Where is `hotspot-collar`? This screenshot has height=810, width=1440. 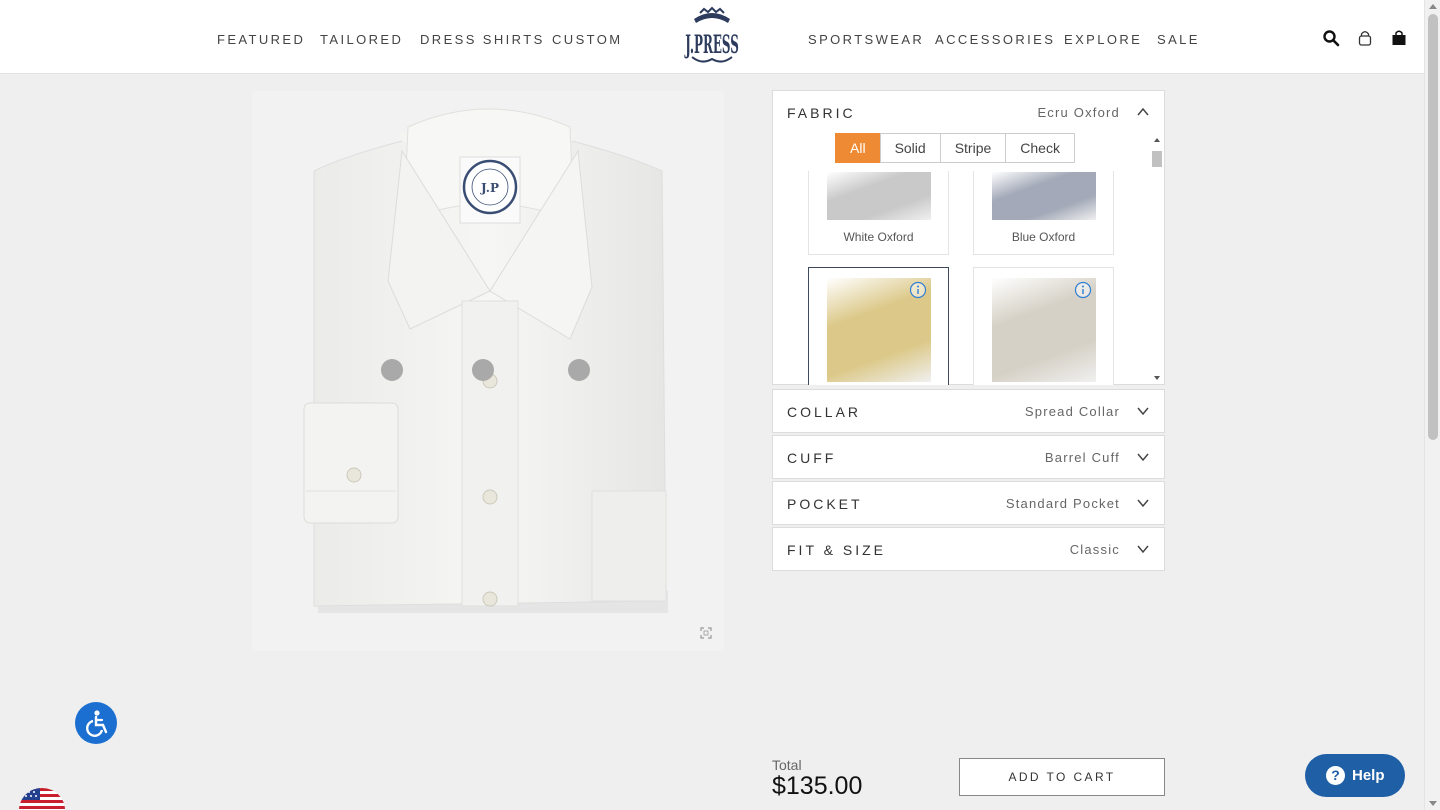 hotspot-collar is located at coordinates (392, 370).